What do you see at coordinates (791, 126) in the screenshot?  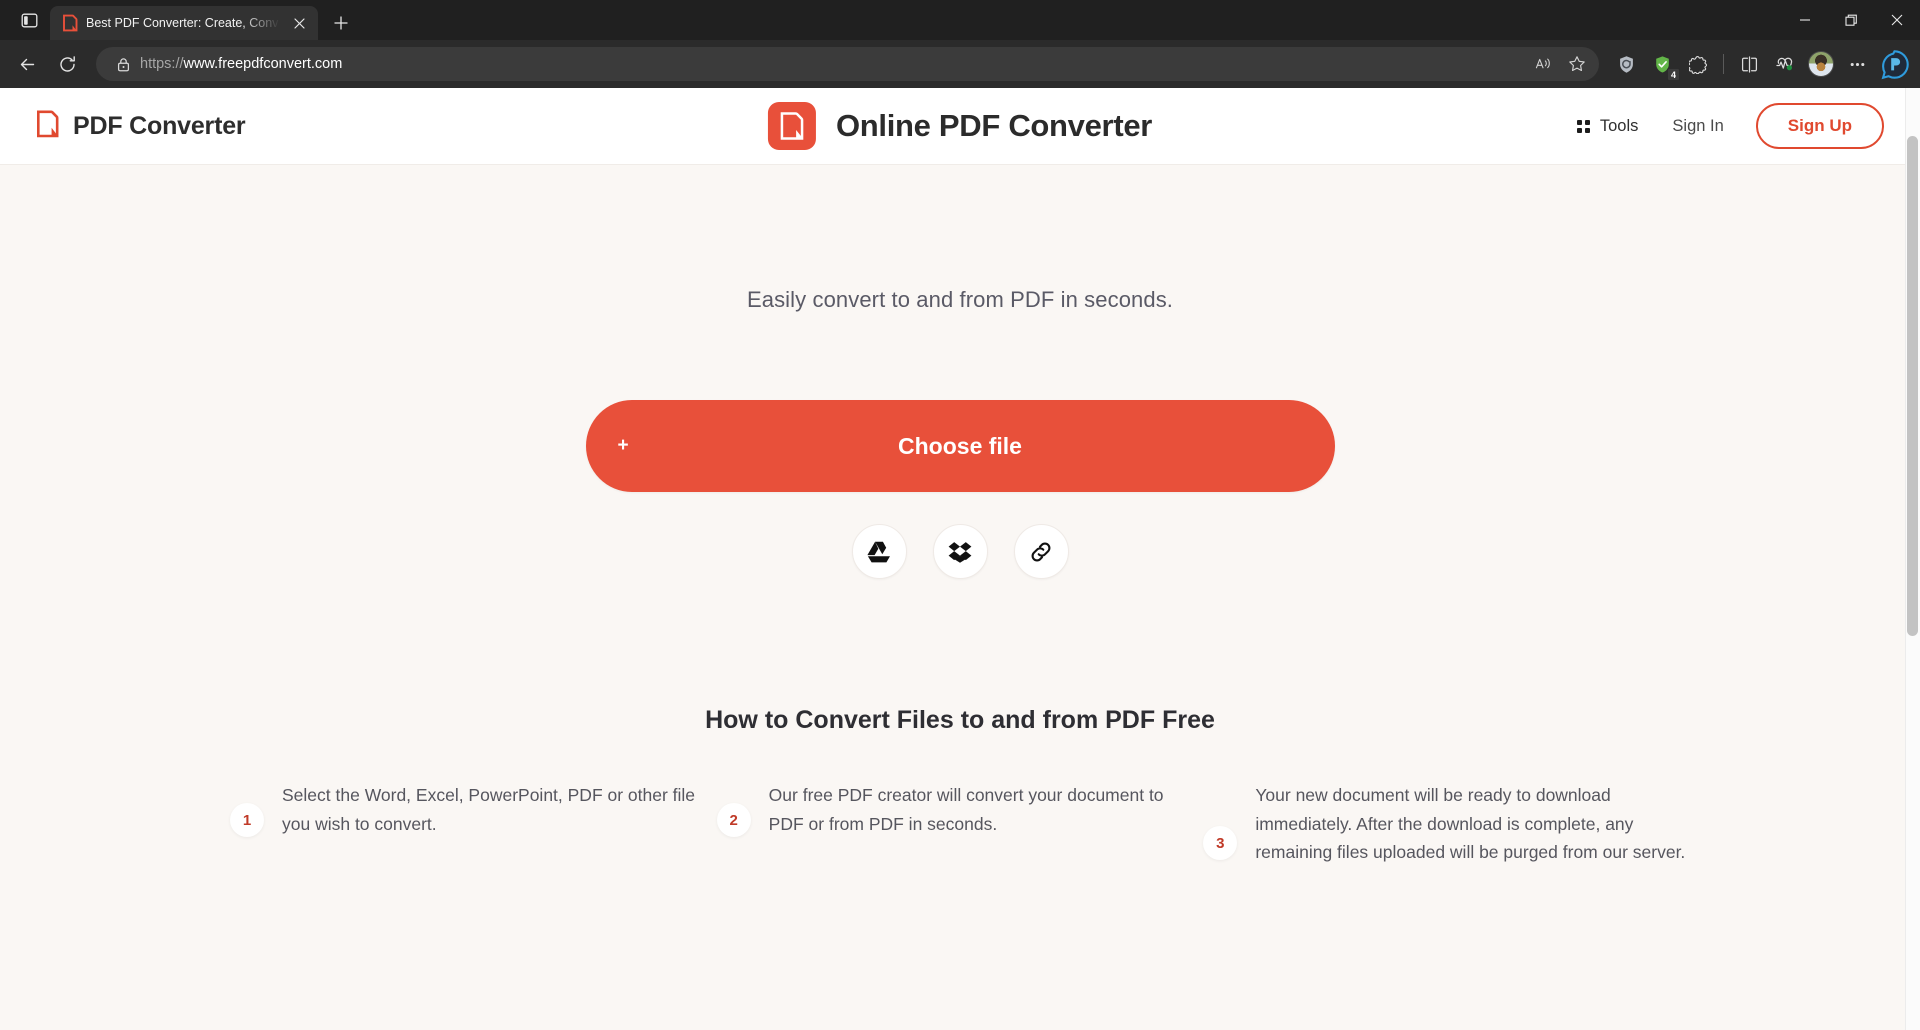 I see `online-pdf-converter-icon` at bounding box center [791, 126].